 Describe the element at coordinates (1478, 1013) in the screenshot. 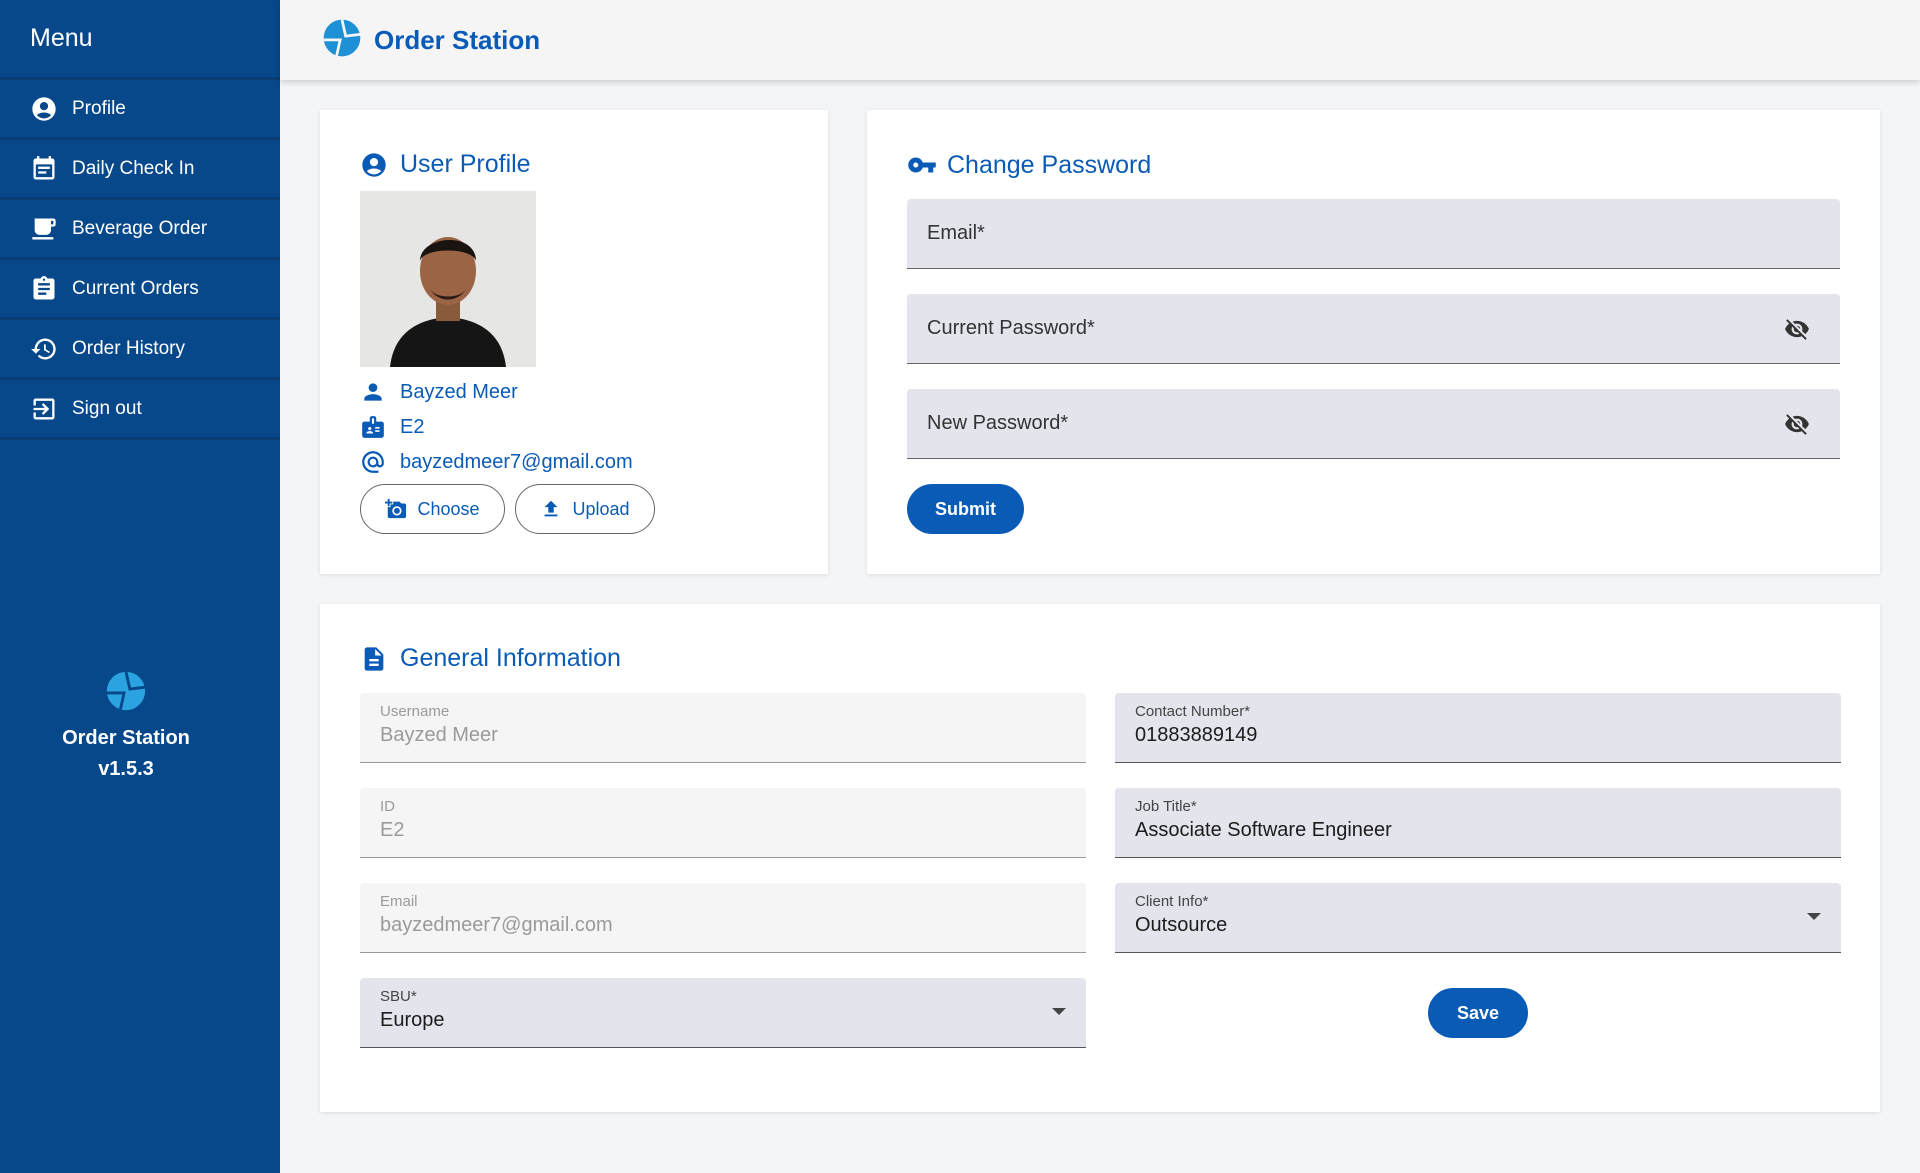

I see `save-button: Save` at that location.